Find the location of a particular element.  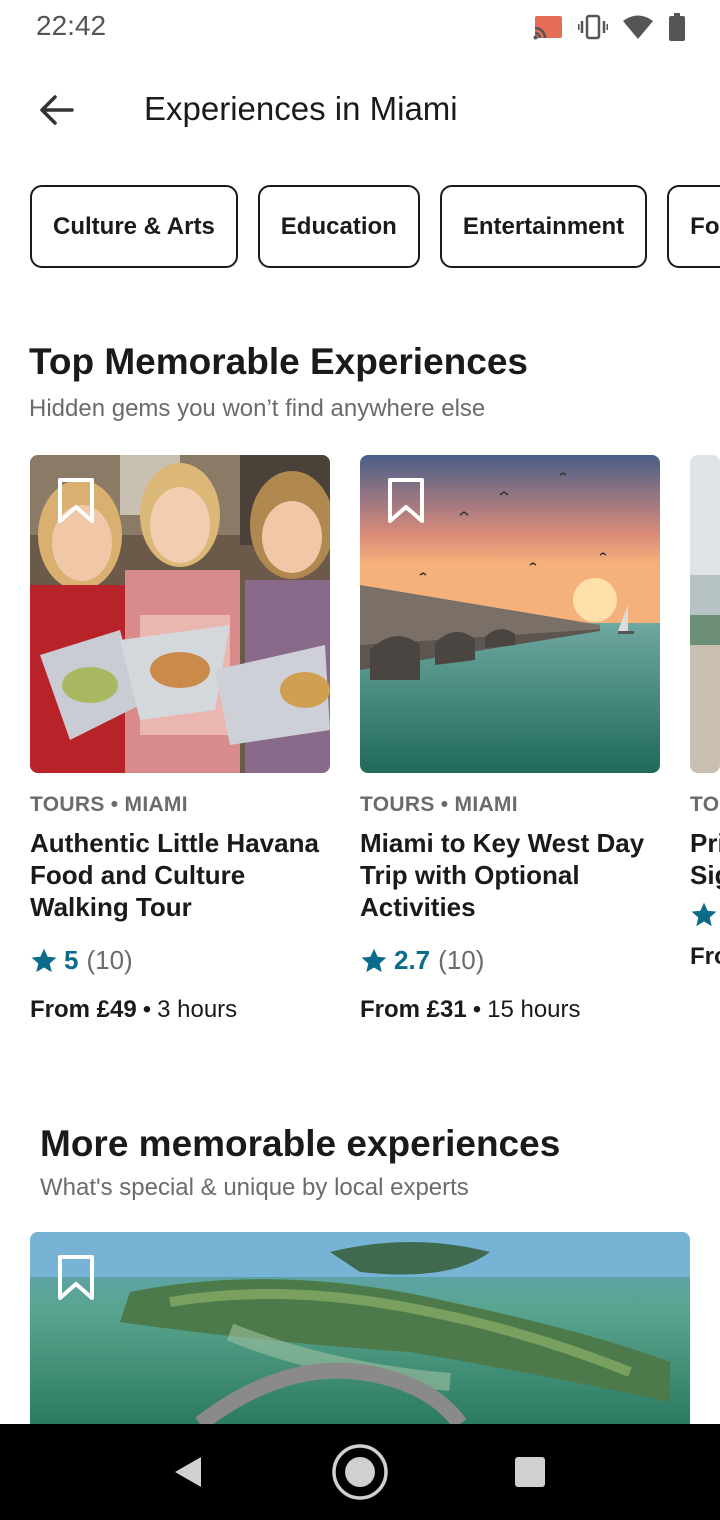

photo-underwater-reptile is located at coordinates (360, 1328).